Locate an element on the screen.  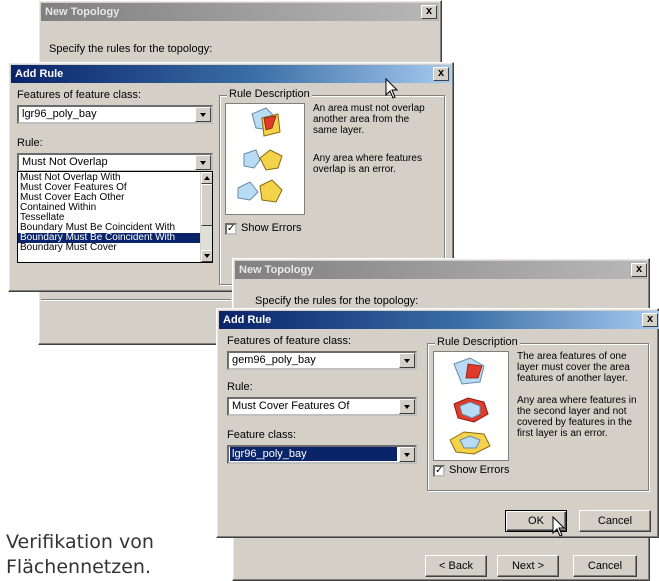
title-bar: Add Rule is located at coordinates (439, 320).